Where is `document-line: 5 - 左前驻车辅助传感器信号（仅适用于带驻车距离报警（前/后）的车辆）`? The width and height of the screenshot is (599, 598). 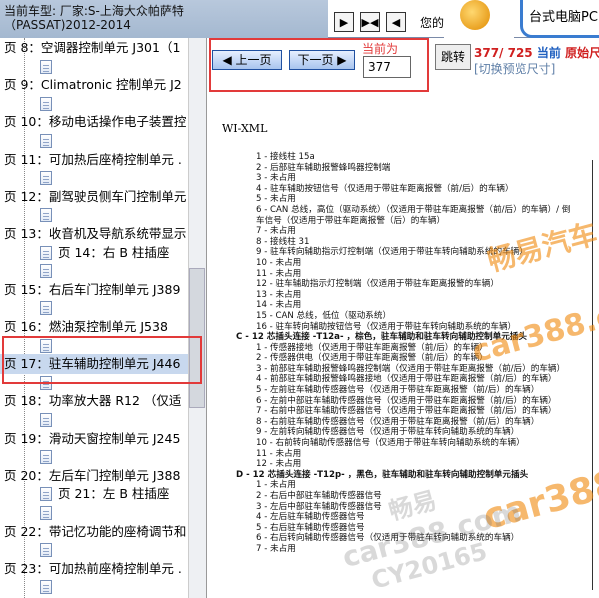 document-line: 5 - 左前驻车辅助传感器信号（仅适用于带驻车距离报警（前/后）的车辆） is located at coordinates (398, 390).